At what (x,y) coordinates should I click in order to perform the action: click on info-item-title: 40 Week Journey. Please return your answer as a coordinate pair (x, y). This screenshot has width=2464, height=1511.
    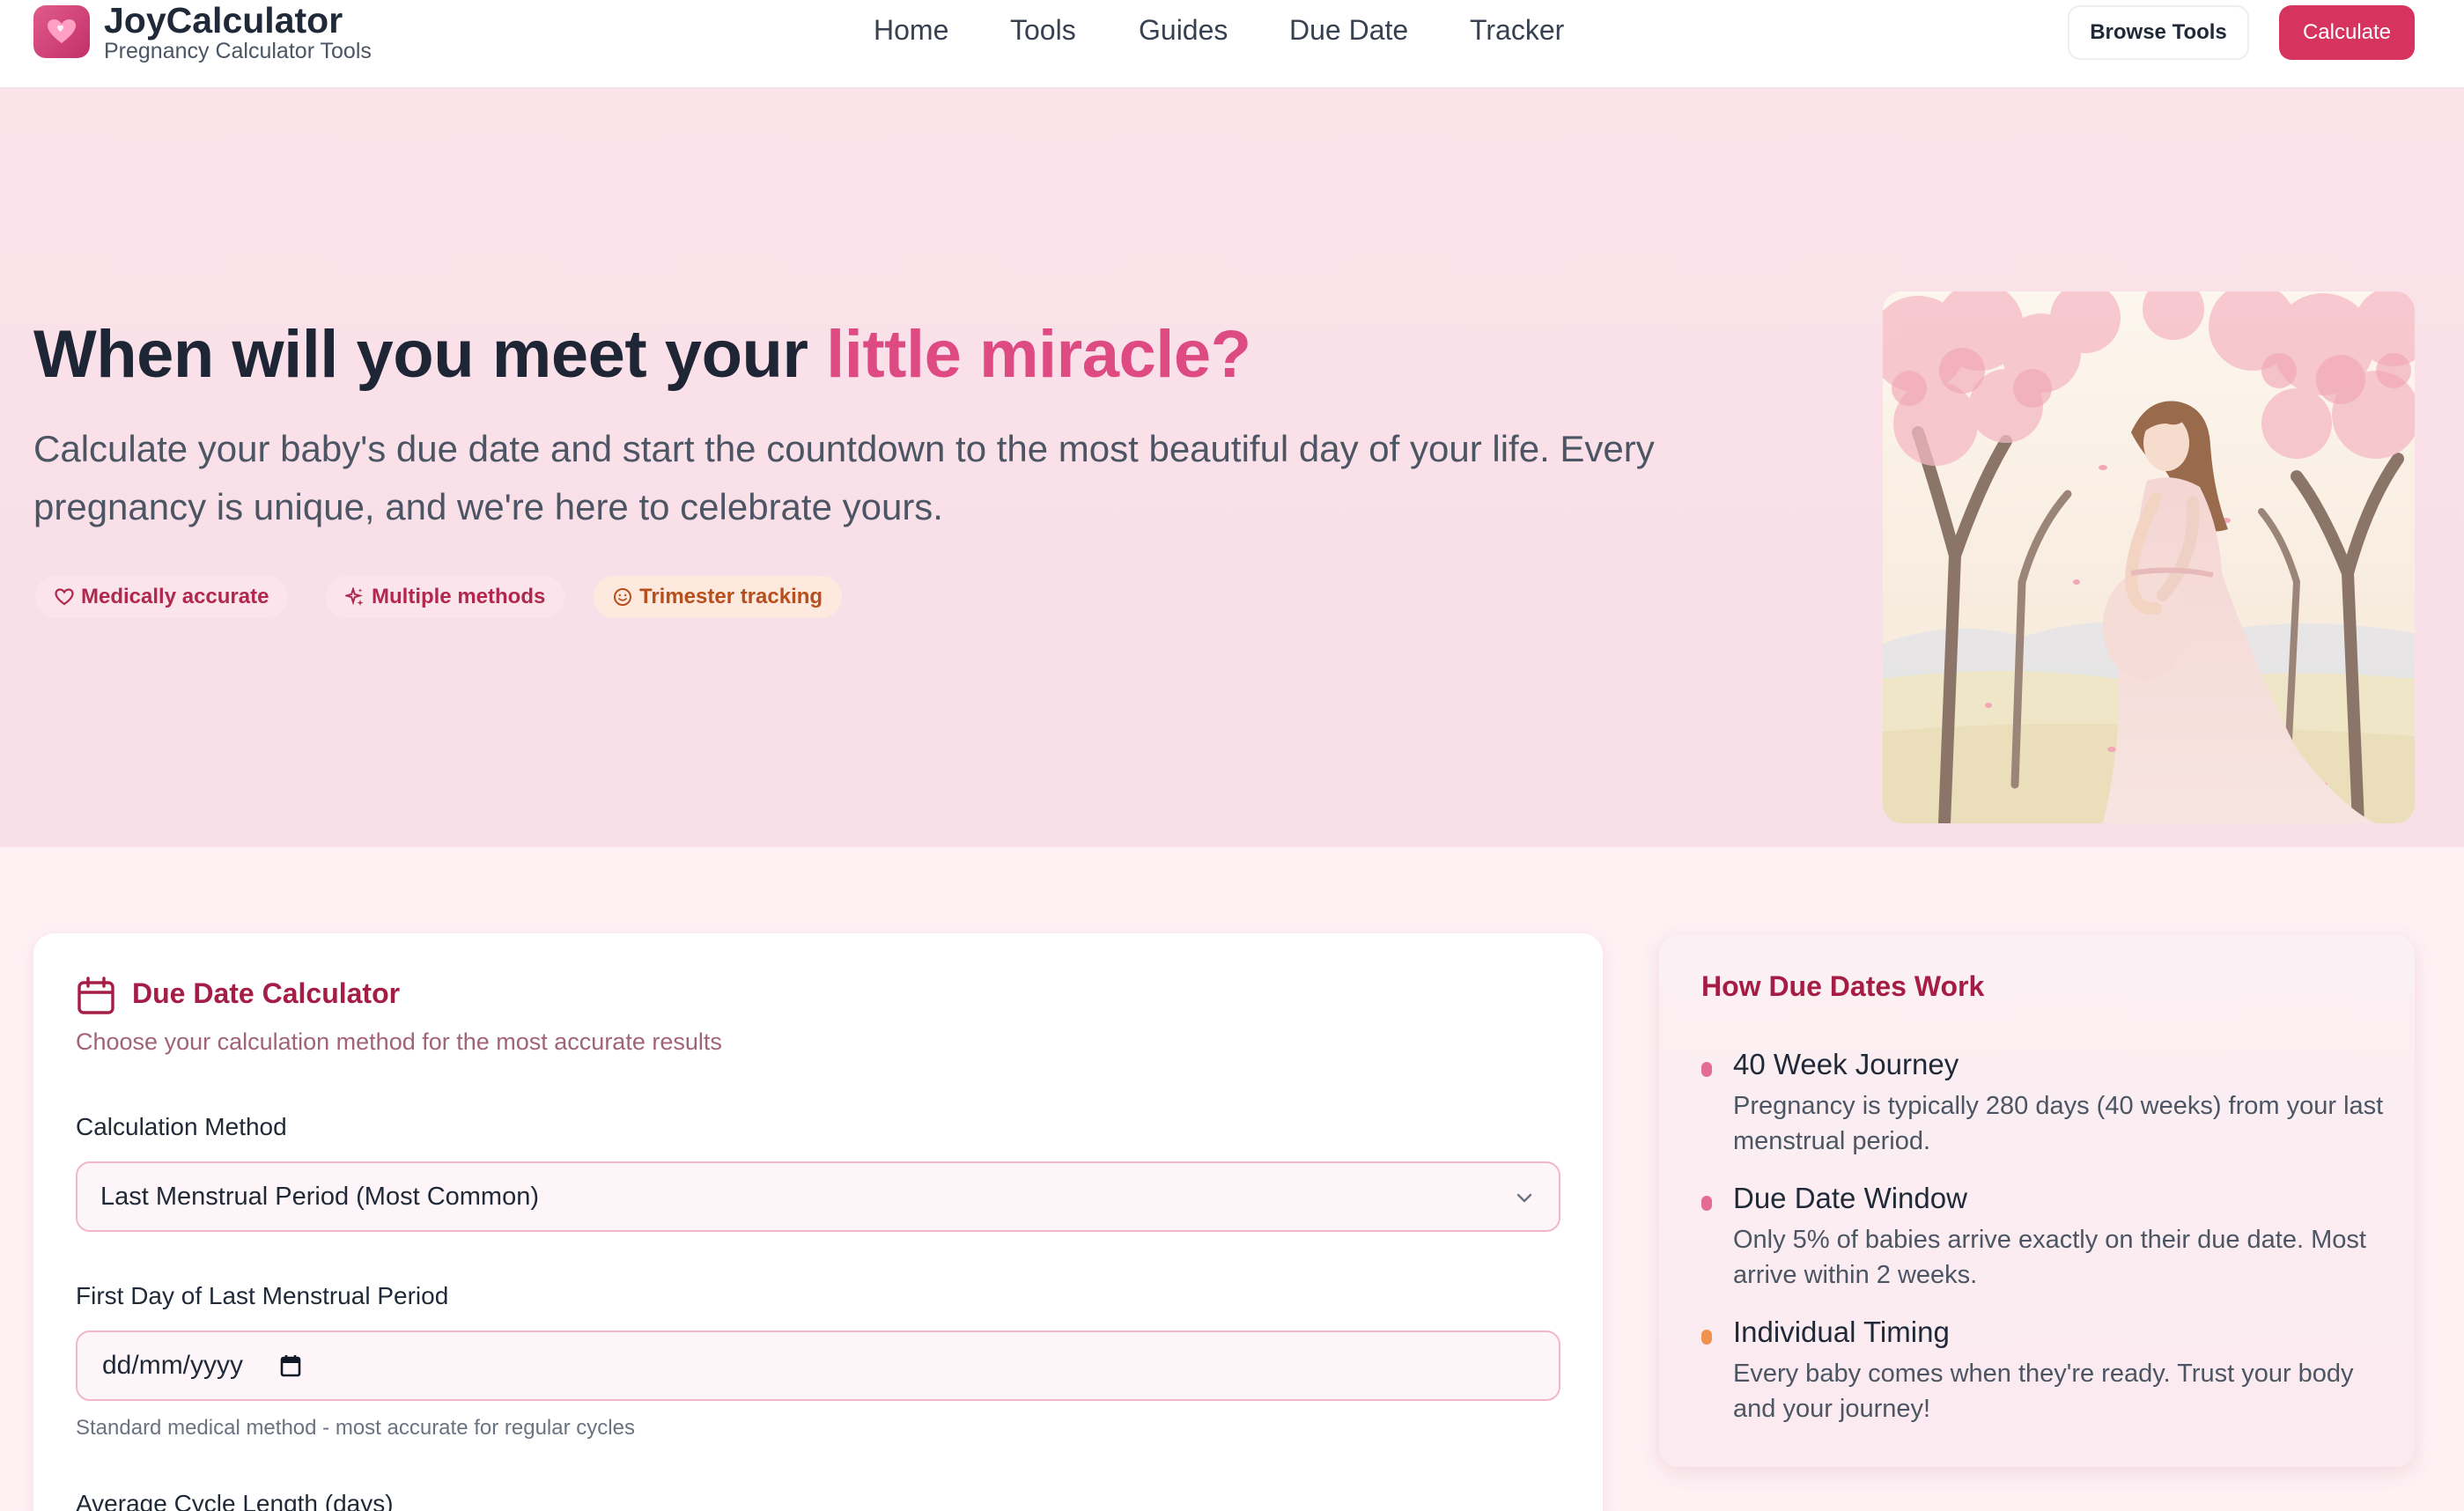
    Looking at the image, I should click on (1846, 1064).